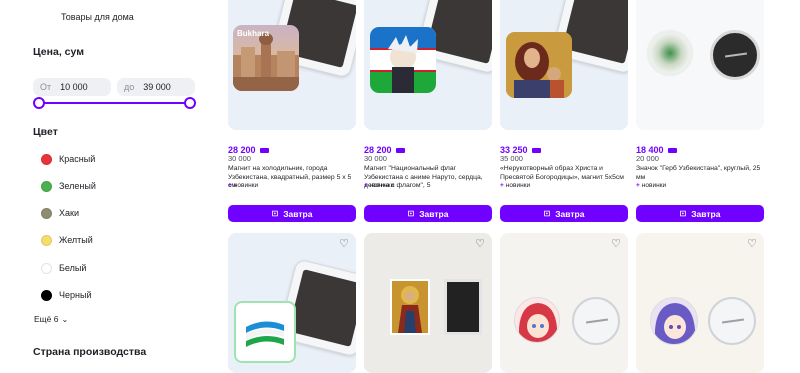 The height and width of the screenshot is (373, 800). I want to click on emblem-badge-image, so click(670, 53).